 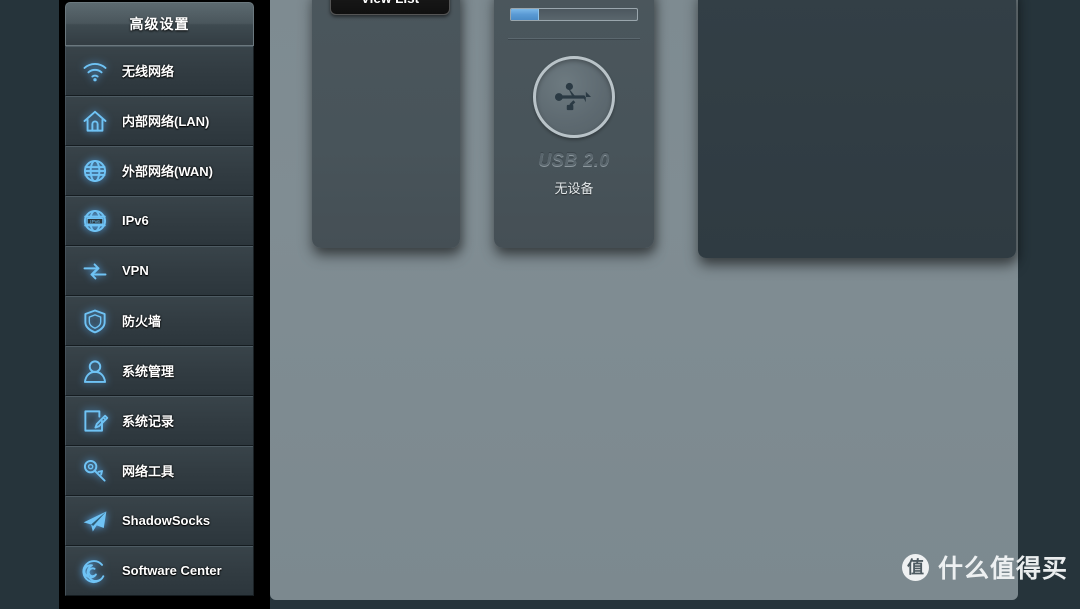 What do you see at coordinates (95, 171) in the screenshot?
I see `globe-icon` at bounding box center [95, 171].